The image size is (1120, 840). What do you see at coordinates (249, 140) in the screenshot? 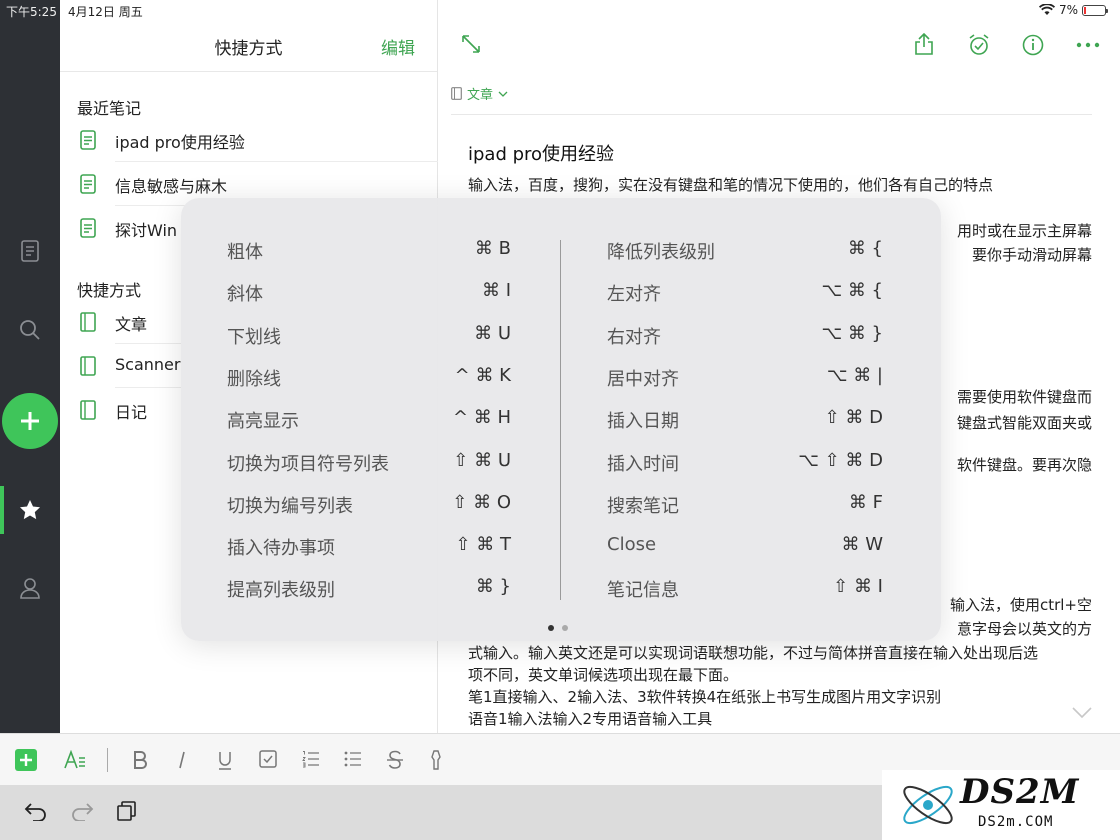
I see `recent-note-item: ipad pro使用经验` at bounding box center [249, 140].